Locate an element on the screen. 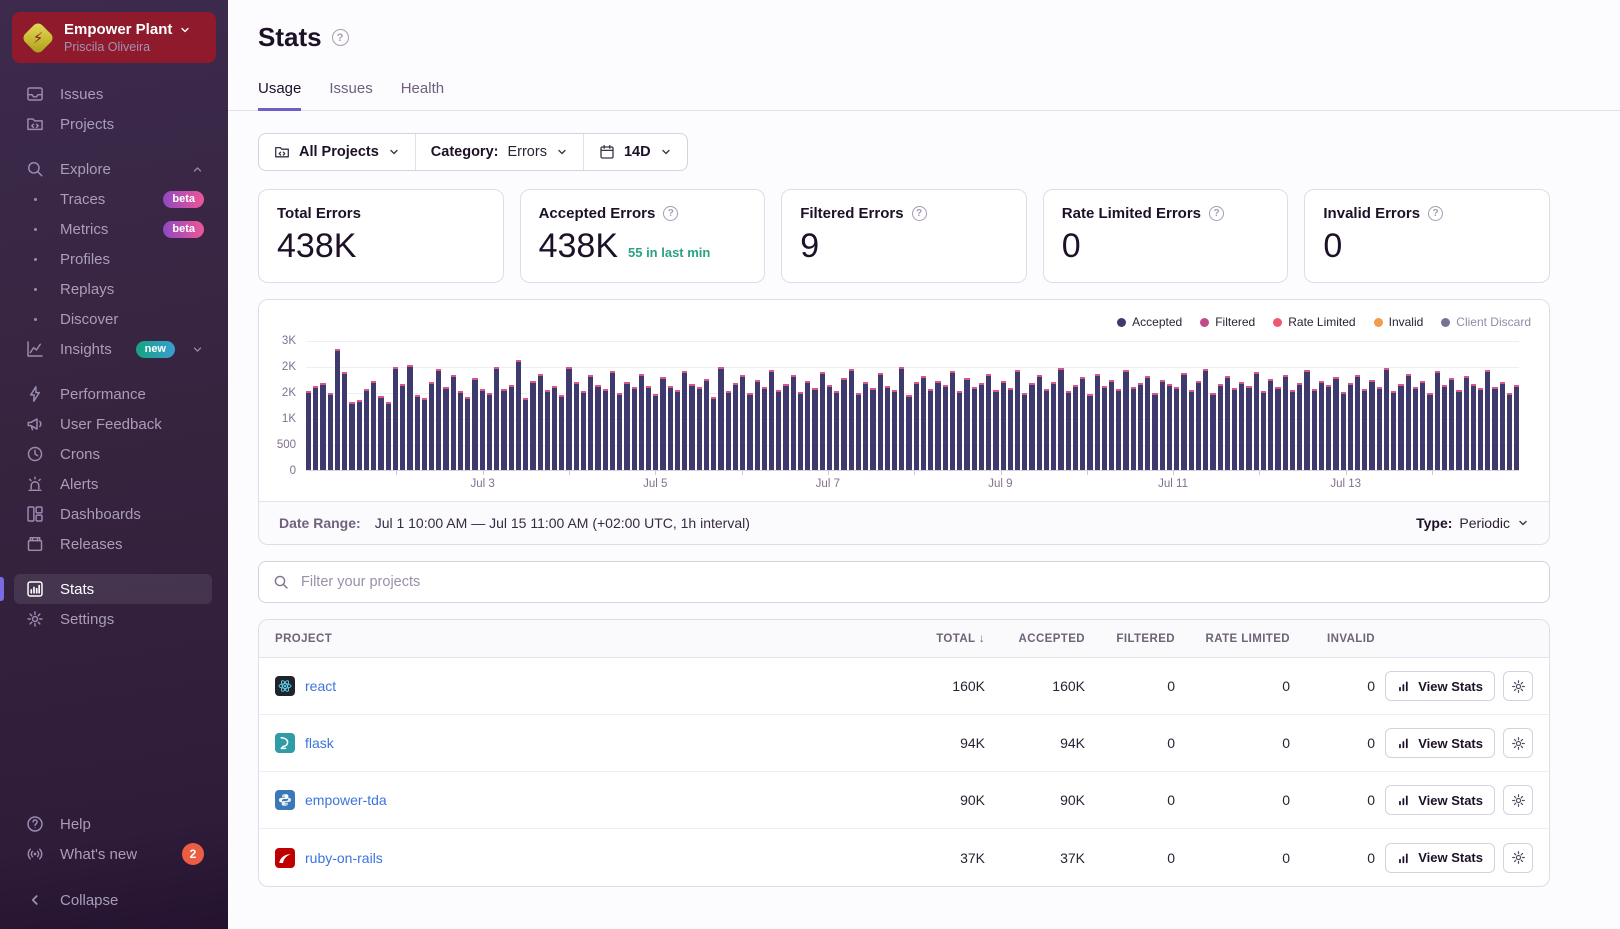  tab-health: Health is located at coordinates (422, 95).